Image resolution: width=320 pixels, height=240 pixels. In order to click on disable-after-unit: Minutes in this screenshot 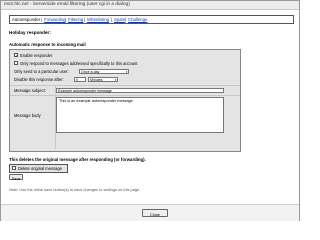, I will do `click(96, 80)`.